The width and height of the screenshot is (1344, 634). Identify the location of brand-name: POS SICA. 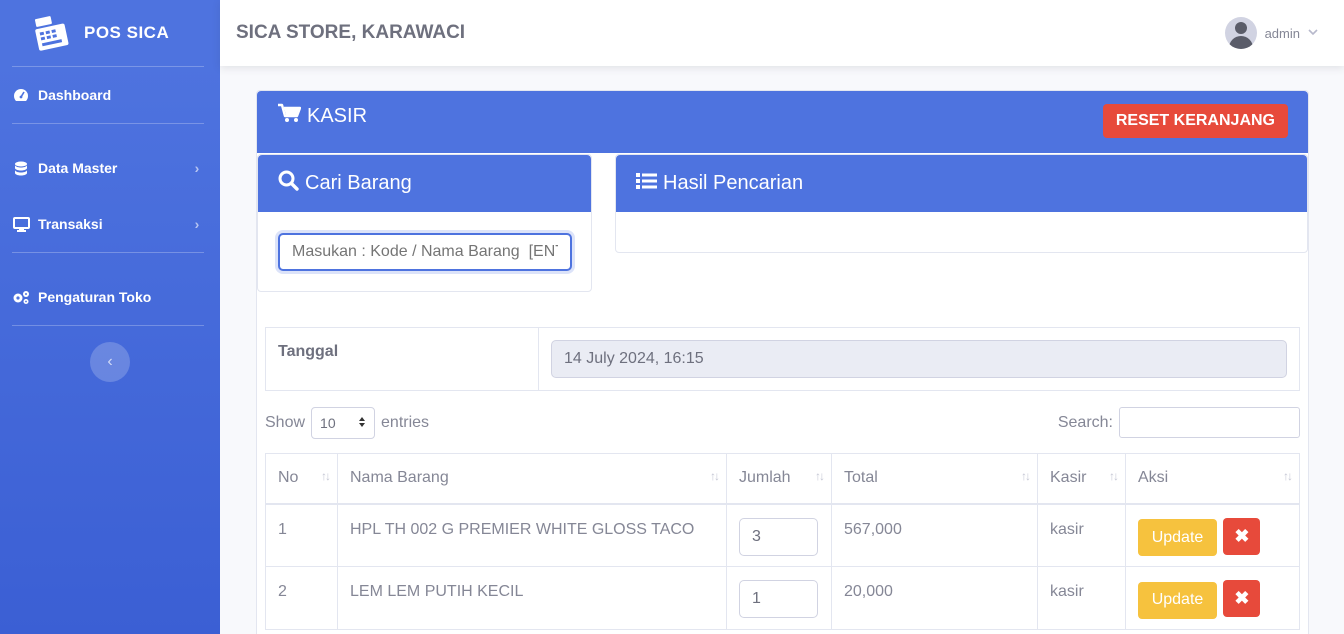
(127, 32).